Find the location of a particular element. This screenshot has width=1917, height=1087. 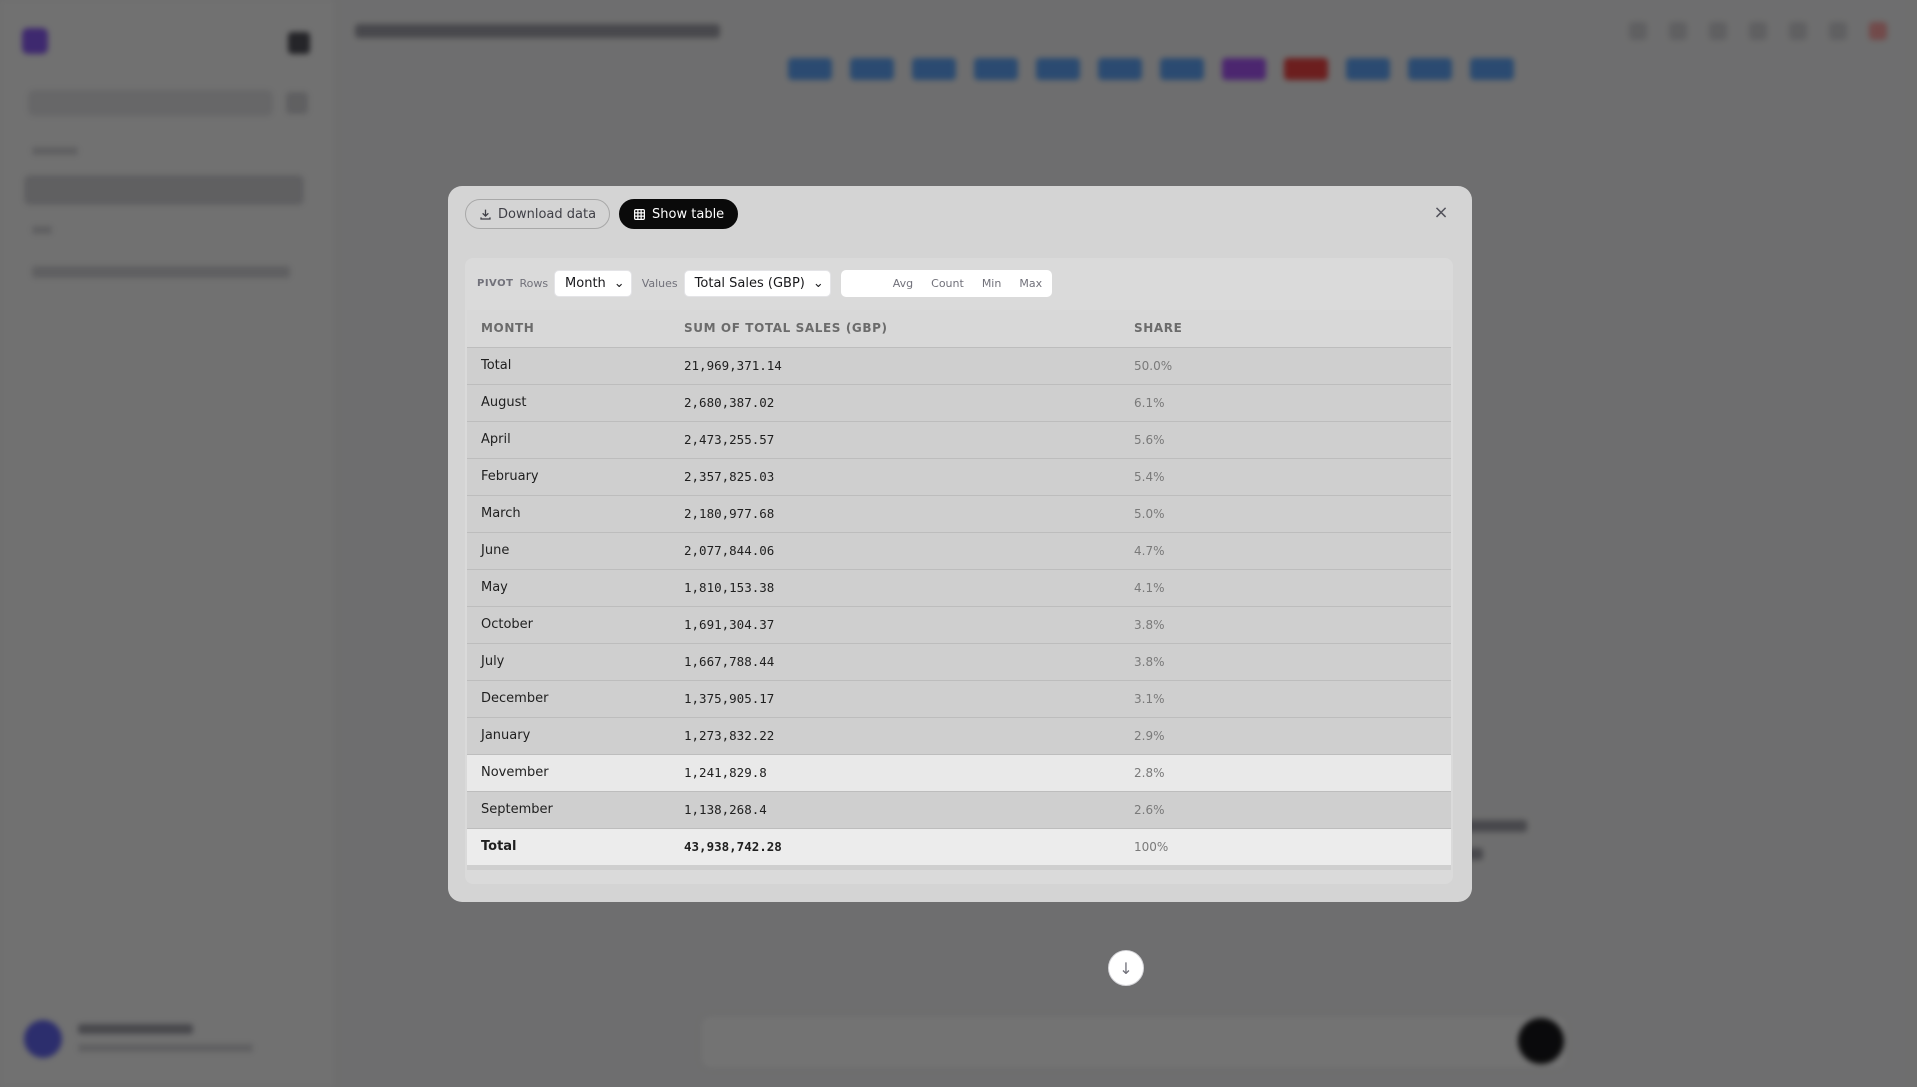

cell-month: September is located at coordinates (517, 809).